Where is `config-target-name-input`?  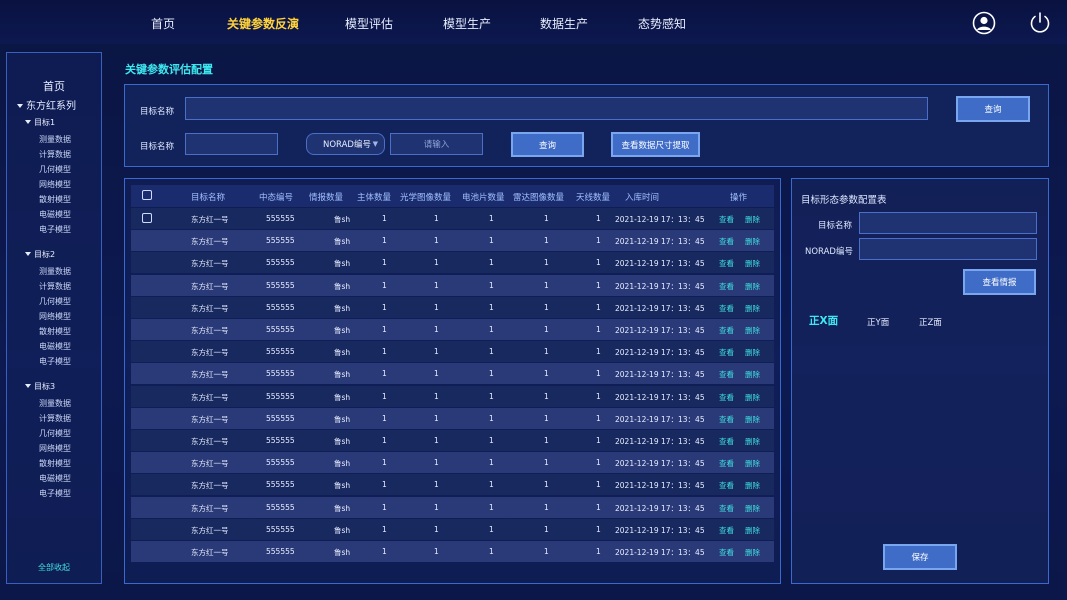
config-target-name-input is located at coordinates (948, 223).